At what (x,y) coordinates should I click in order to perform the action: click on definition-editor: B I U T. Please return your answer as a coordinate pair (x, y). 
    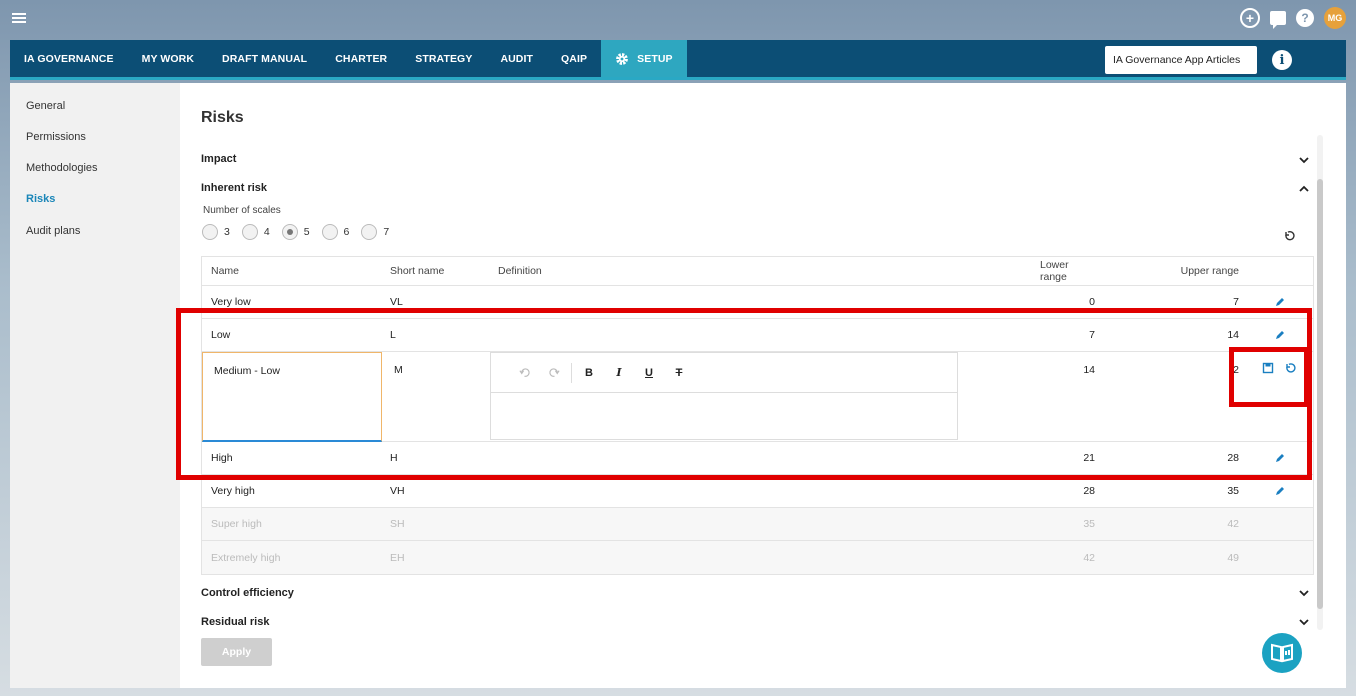
    Looking at the image, I should click on (724, 396).